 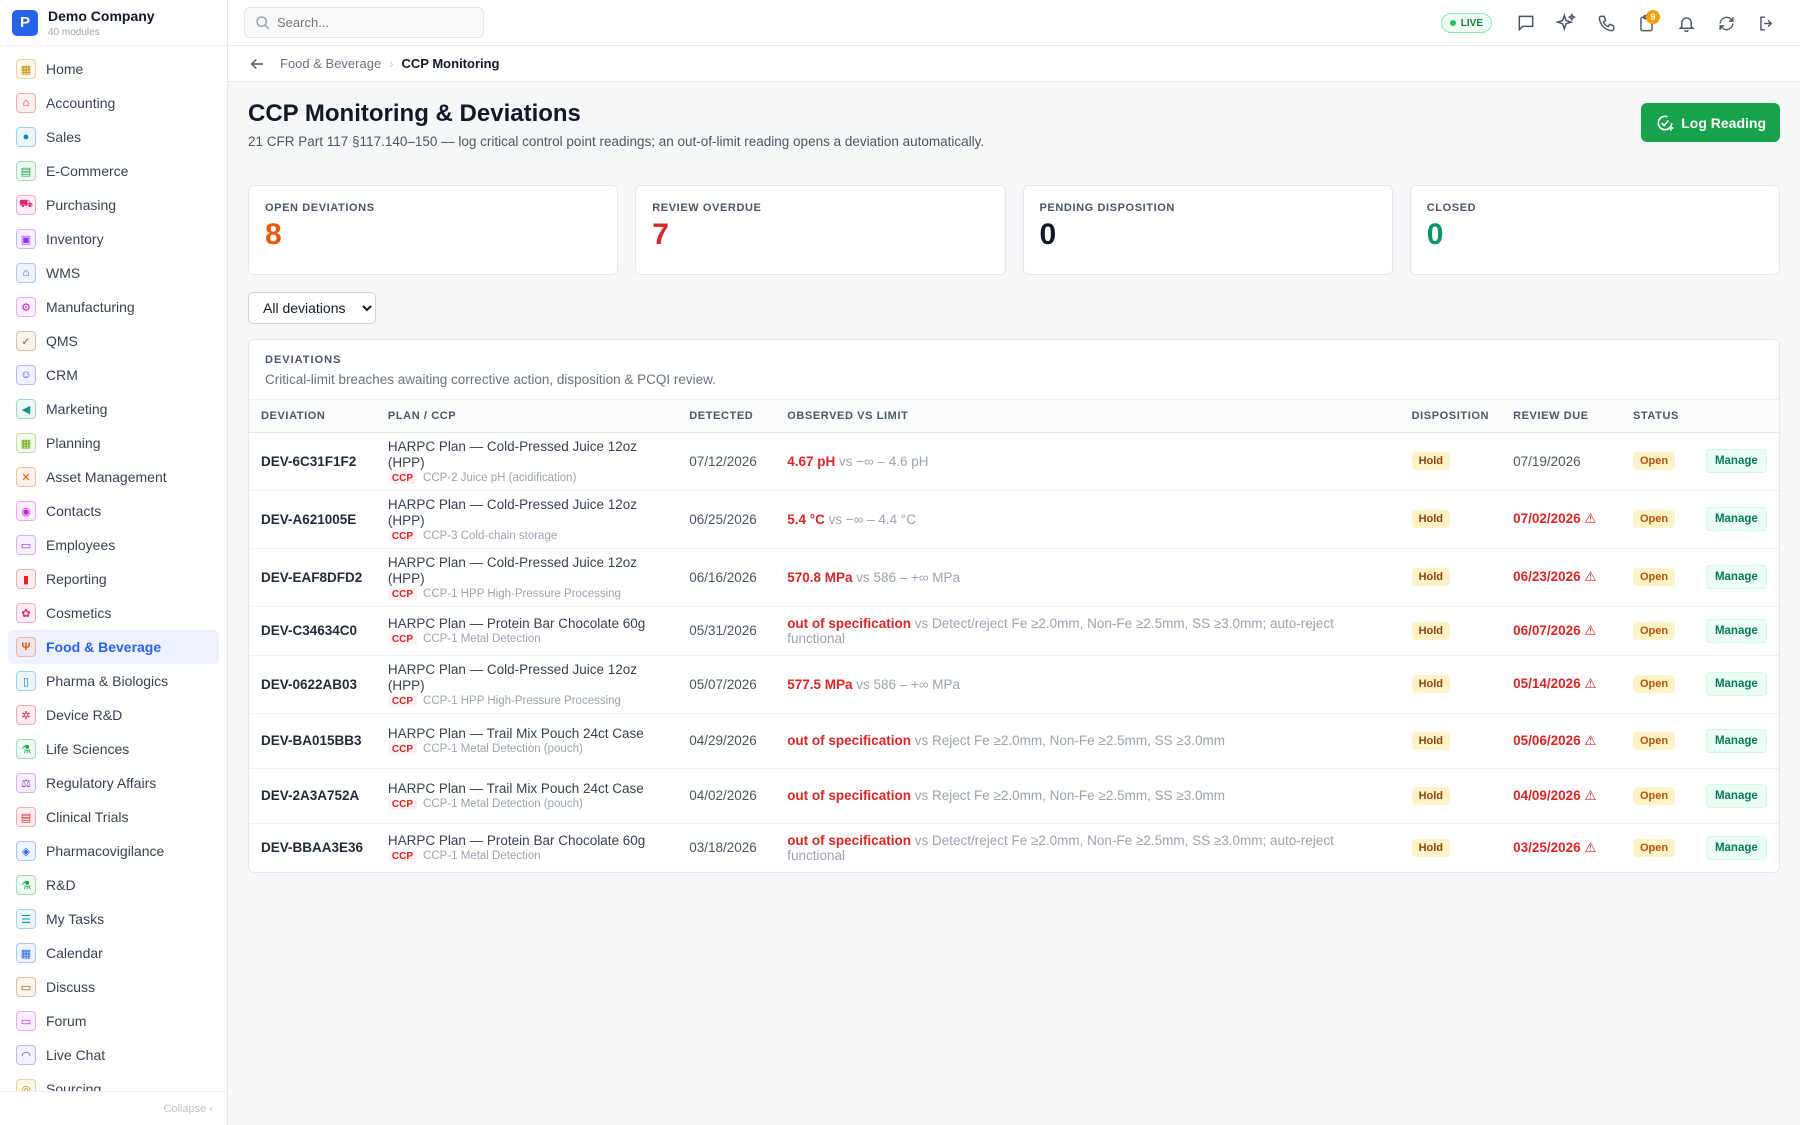 What do you see at coordinates (113, 69) in the screenshot?
I see `sidebar-item-home: ▦ Home` at bounding box center [113, 69].